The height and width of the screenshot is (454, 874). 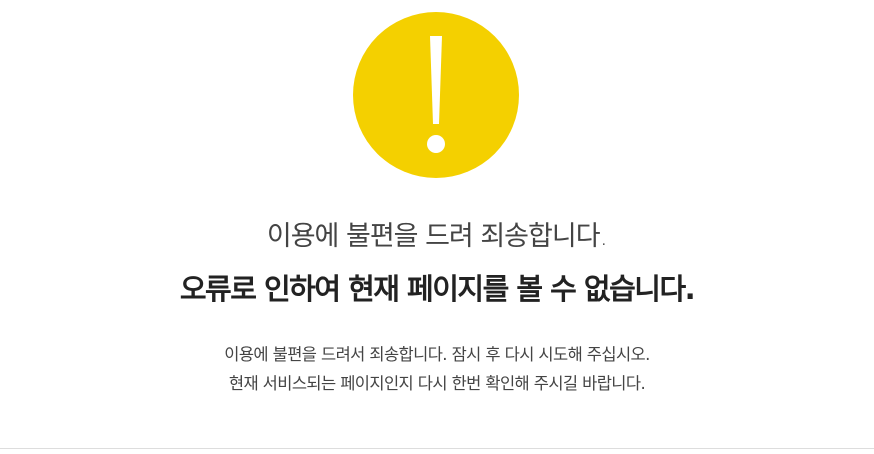 I want to click on error-description-retry: 이용에 불편을 드려서 죄송합니다. 잠시 후 다시 시도해 주십시오., so click(x=437, y=354).